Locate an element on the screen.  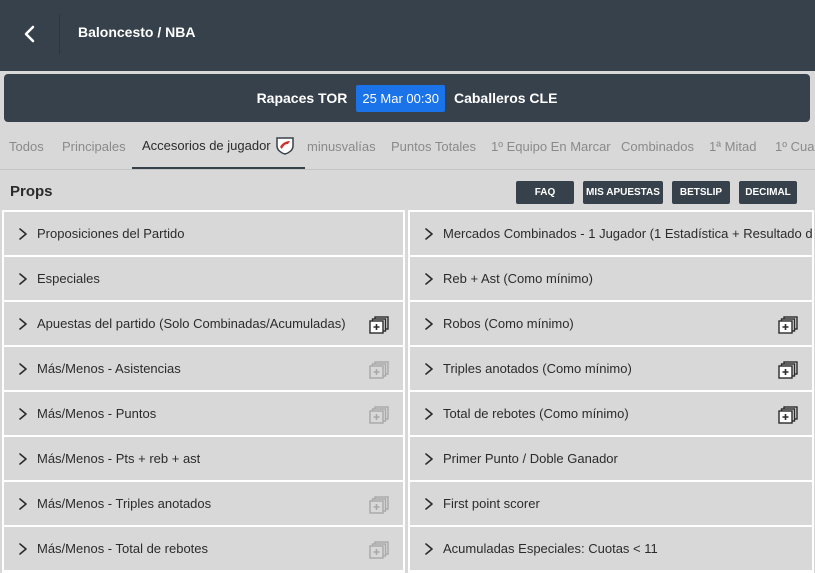
betslip-button: BETSLIP is located at coordinates (701, 192).